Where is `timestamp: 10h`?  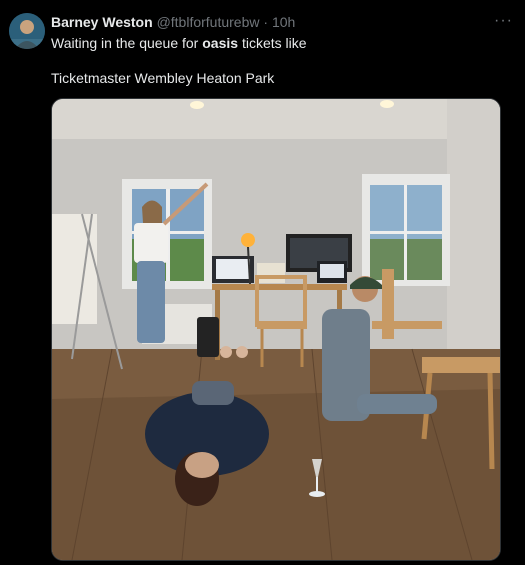
timestamp: 10h is located at coordinates (283, 22).